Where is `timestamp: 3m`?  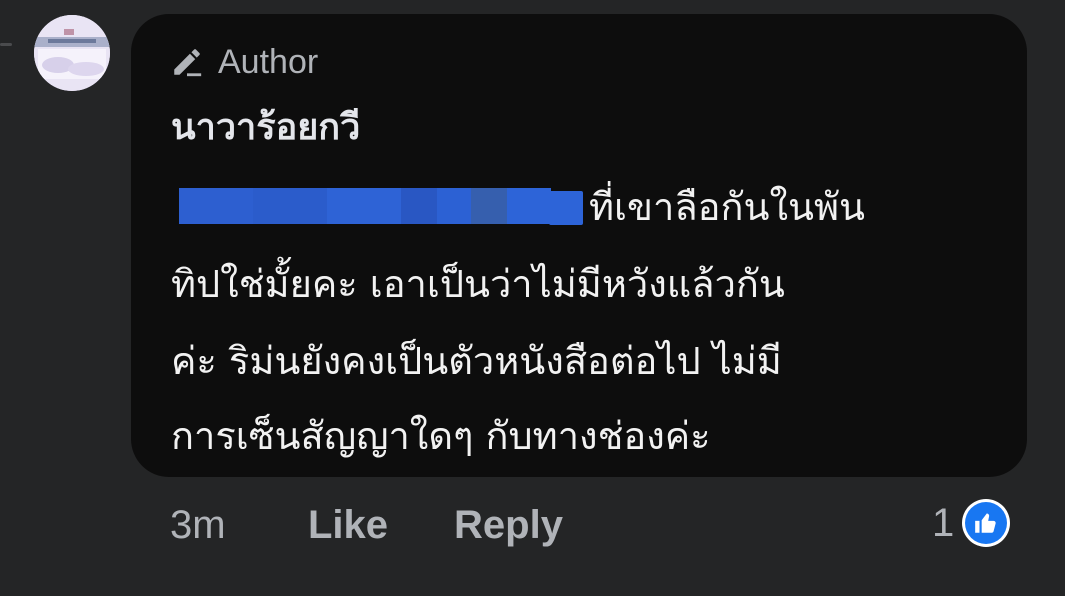 timestamp: 3m is located at coordinates (215, 525).